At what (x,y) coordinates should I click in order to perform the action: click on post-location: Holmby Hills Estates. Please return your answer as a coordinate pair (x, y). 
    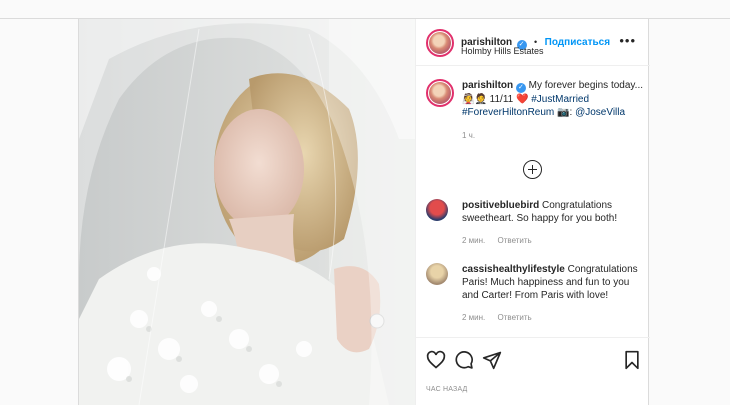
    Looking at the image, I should click on (502, 51).